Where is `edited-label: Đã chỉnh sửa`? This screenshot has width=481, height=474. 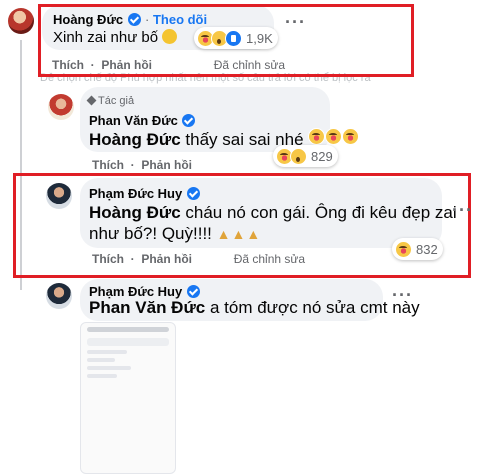 edited-label: Đã chỉnh sửa is located at coordinates (269, 259).